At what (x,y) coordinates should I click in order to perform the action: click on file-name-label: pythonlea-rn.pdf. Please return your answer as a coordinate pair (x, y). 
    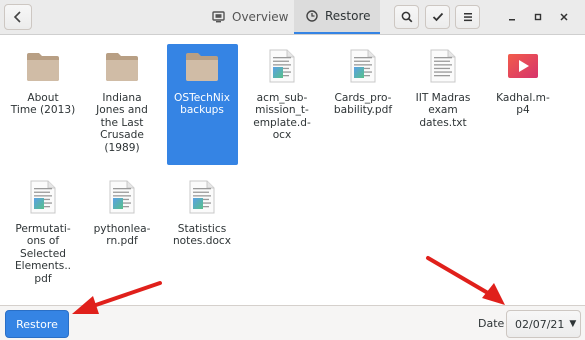
    Looking at the image, I should click on (122, 235).